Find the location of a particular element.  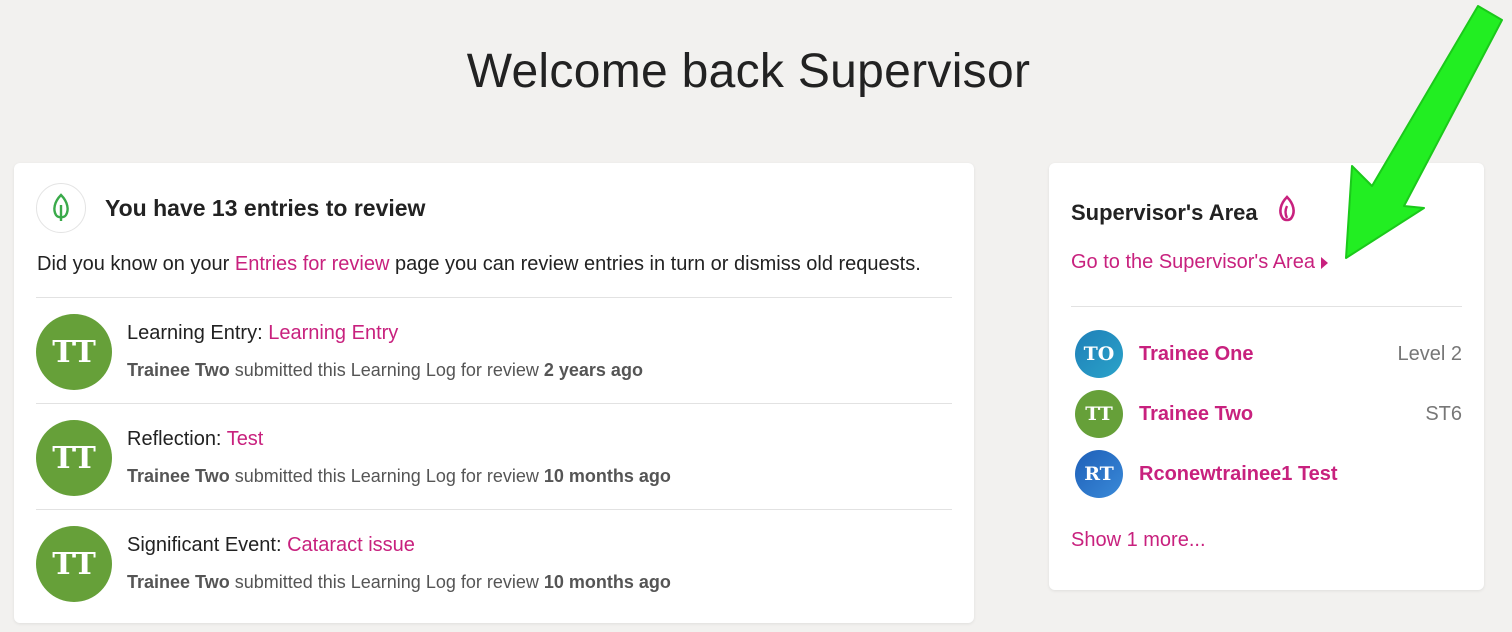

trainee-row: RT Rconewtrainee1 Test is located at coordinates (1268, 474).